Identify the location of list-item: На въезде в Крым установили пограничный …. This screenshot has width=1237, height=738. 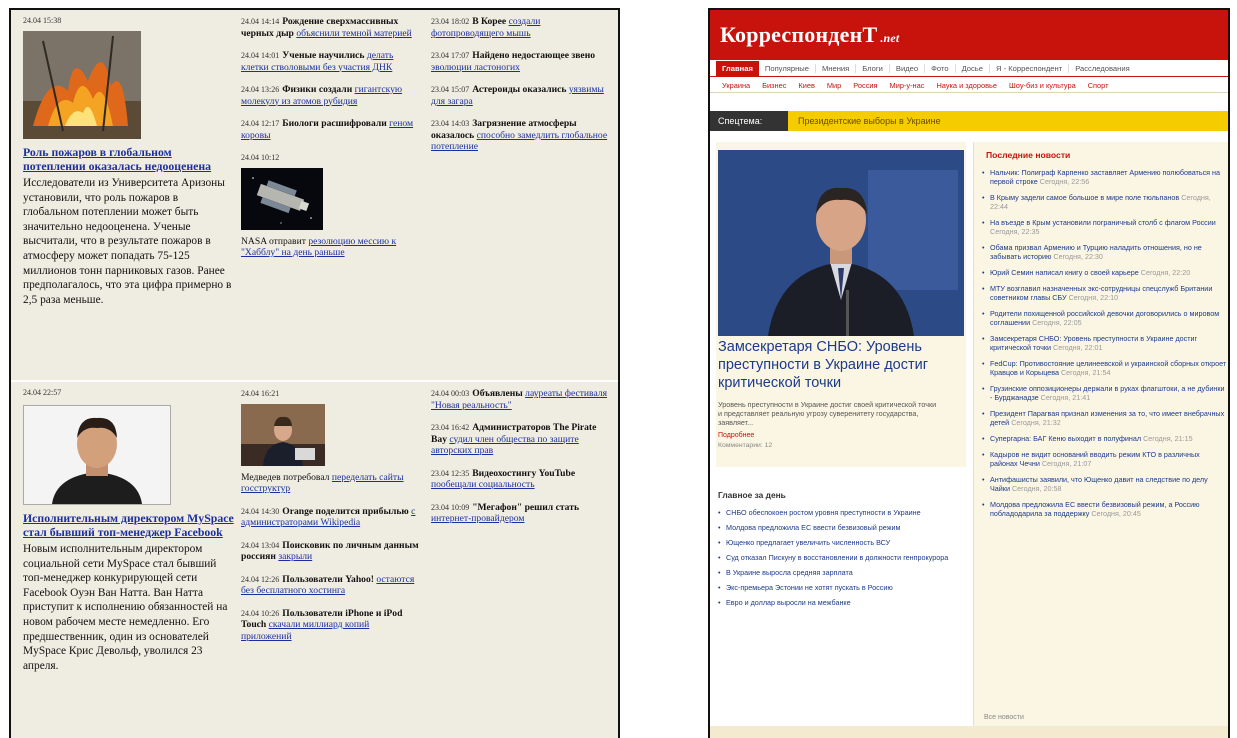
(1104, 227).